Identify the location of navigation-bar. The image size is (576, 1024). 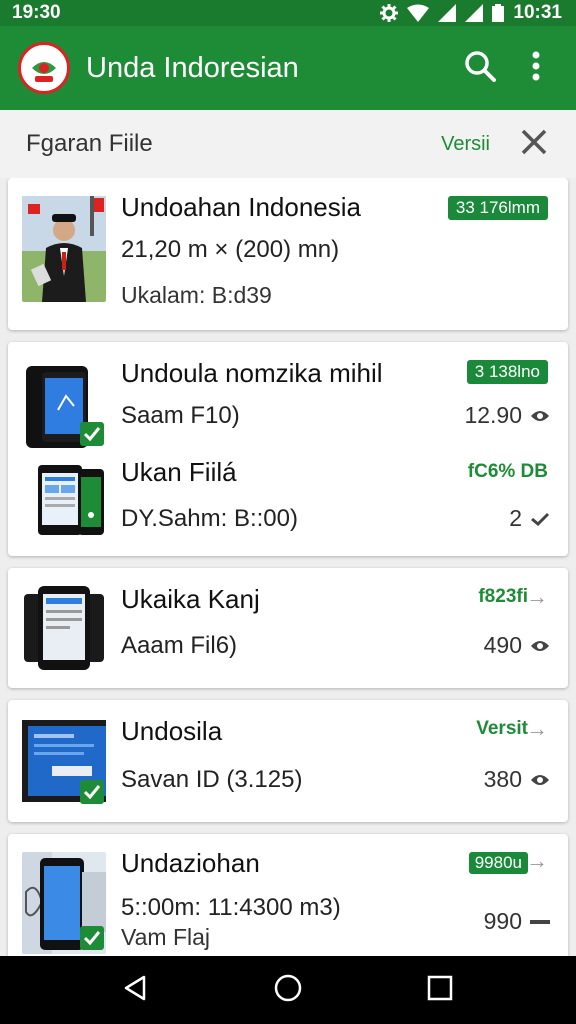
(288, 990).